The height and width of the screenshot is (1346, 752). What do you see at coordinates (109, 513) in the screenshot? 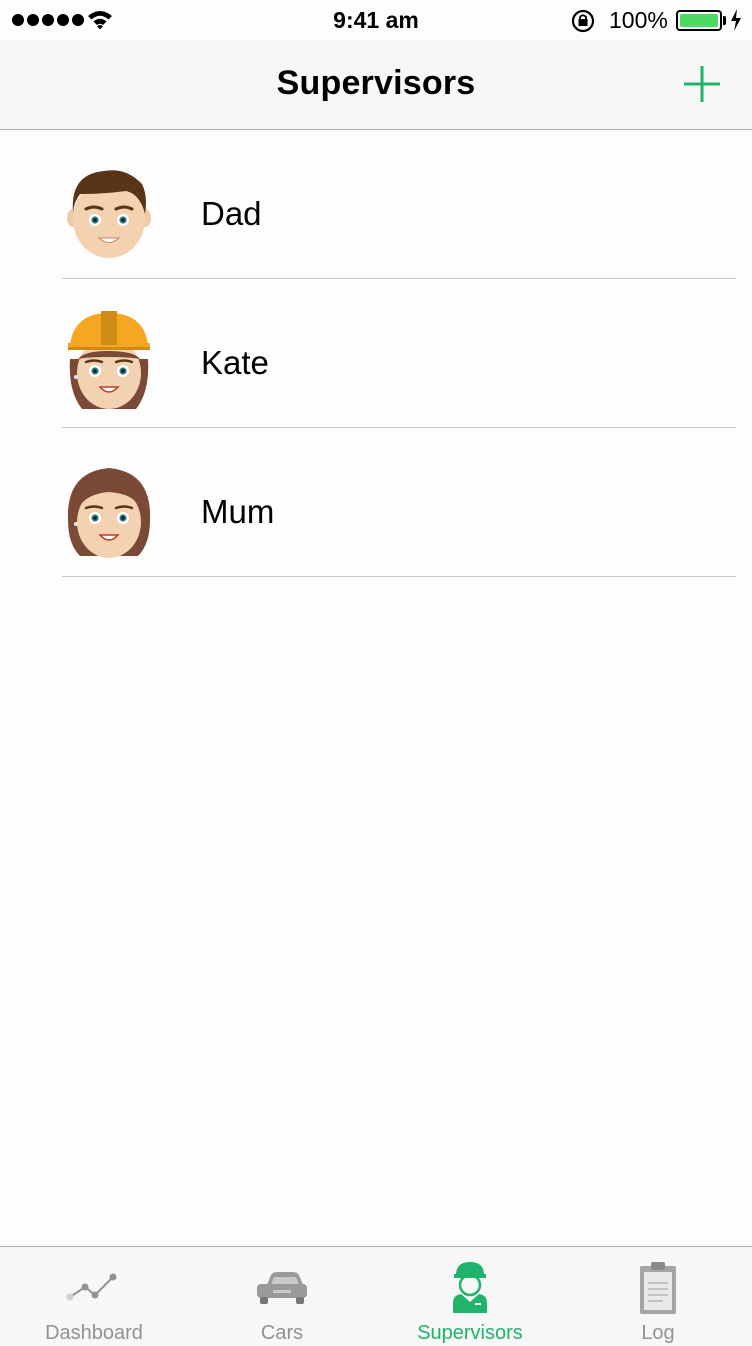
I see `woman-avatar-icon` at bounding box center [109, 513].